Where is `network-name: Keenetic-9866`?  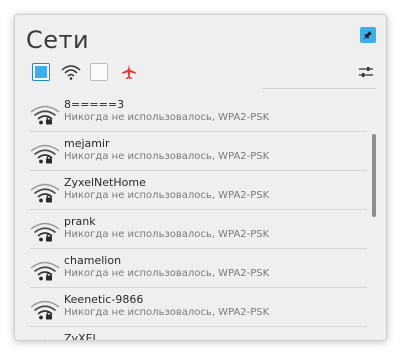
network-name: Keenetic-9866 is located at coordinates (104, 299).